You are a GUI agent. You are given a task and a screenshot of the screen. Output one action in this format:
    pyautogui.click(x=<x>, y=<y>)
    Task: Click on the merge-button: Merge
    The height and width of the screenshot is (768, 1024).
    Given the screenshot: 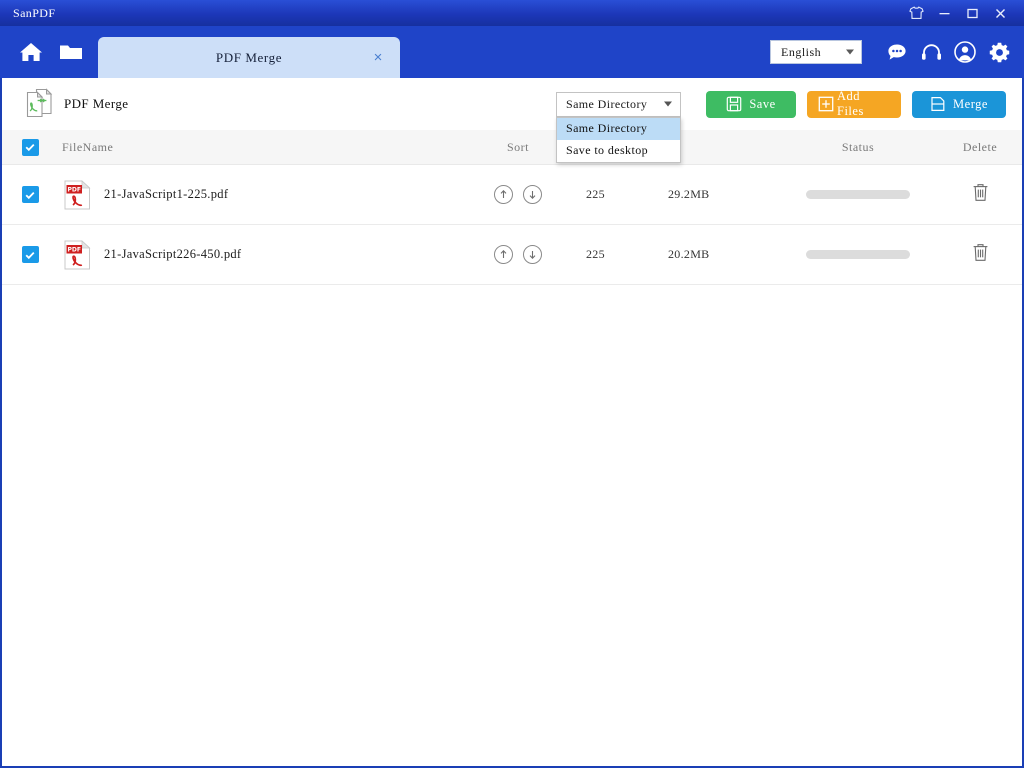 What is the action you would take?
    pyautogui.click(x=959, y=104)
    